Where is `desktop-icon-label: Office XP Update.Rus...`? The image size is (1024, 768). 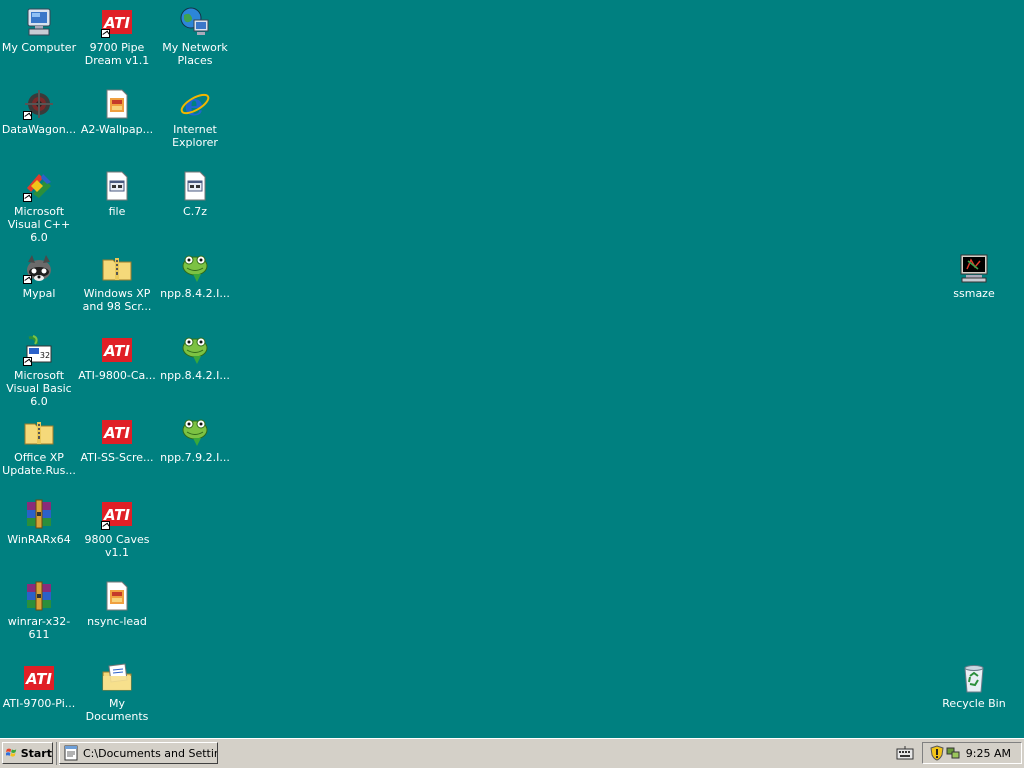
desktop-icon-label: Office XP Update.Rus... is located at coordinates (39, 464).